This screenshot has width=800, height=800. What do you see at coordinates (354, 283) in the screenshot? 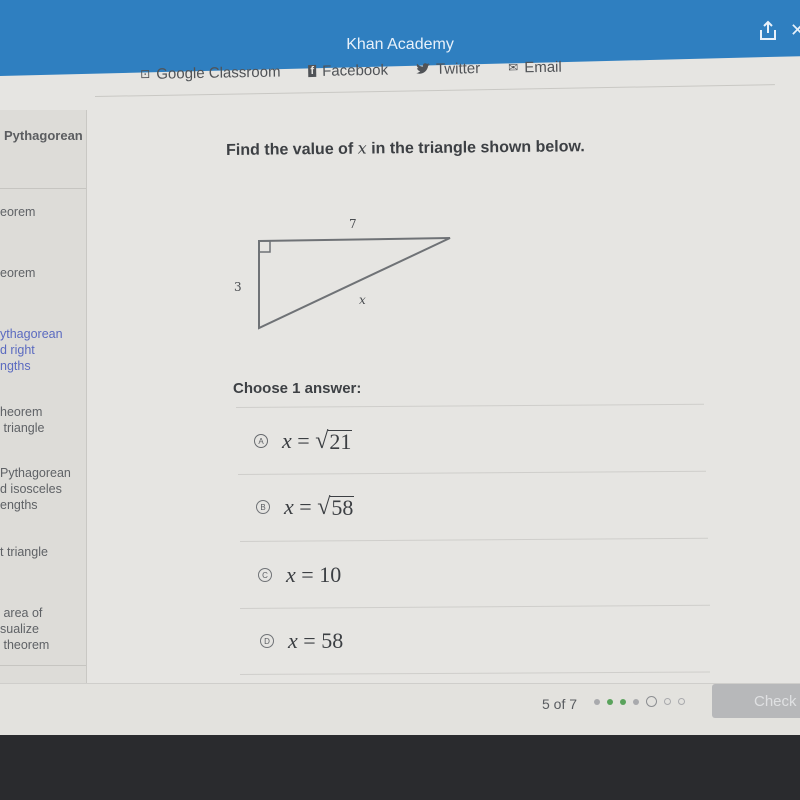
I see `triangle` at bounding box center [354, 283].